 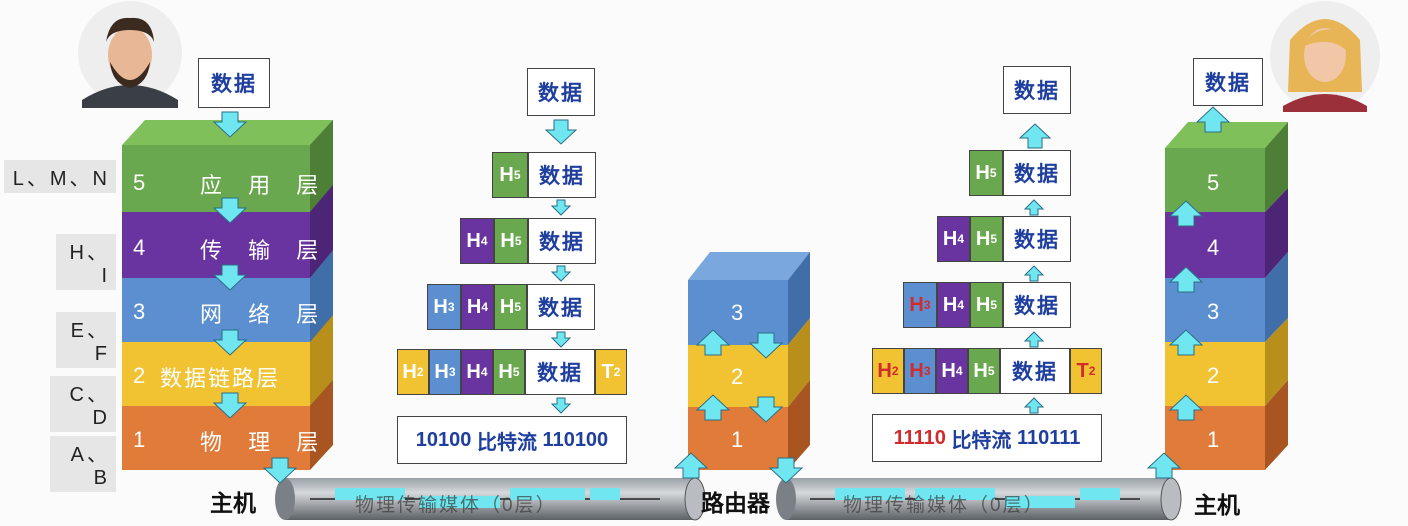 I want to click on encap-row-2: H2 H3 H4 H5 数据 T2, so click(x=512, y=372).